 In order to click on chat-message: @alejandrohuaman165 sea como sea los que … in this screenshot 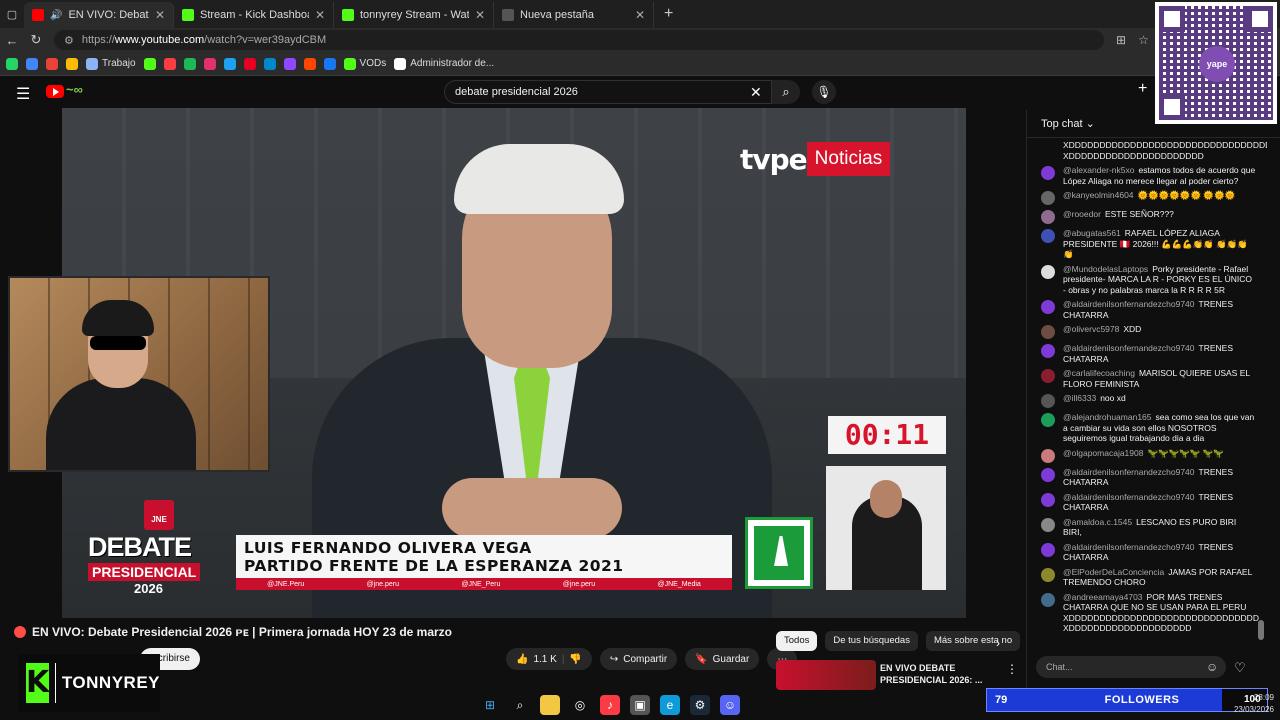, I will do `click(1147, 428)`.